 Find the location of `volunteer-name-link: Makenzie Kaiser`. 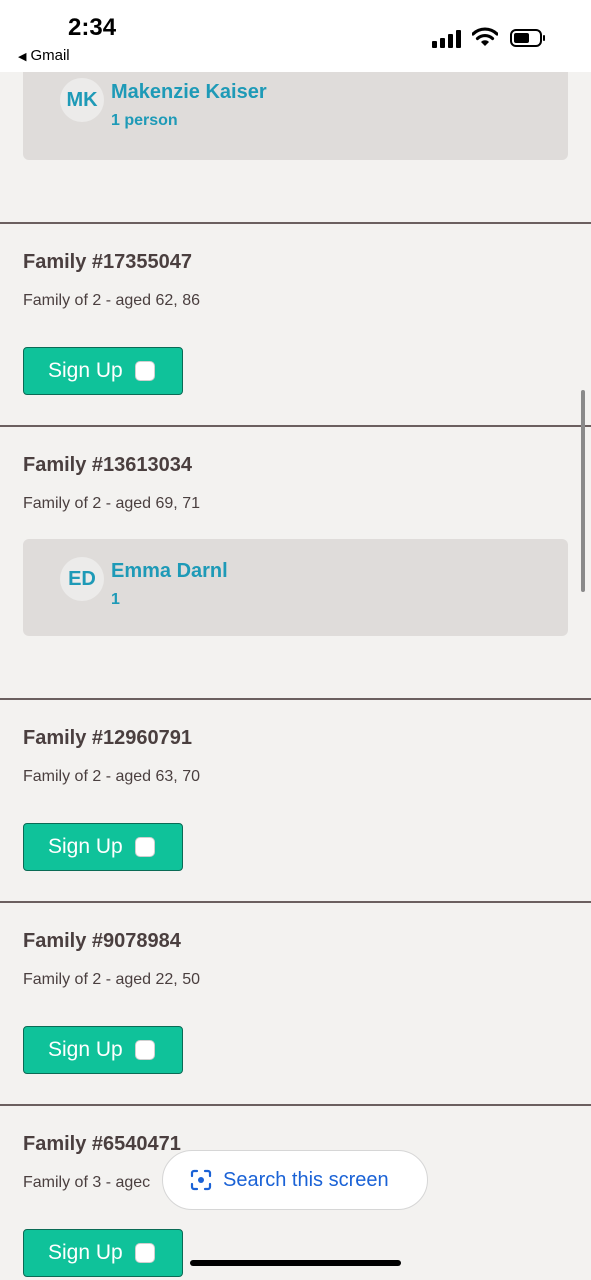

volunteer-name-link: Makenzie Kaiser is located at coordinates (189, 92).